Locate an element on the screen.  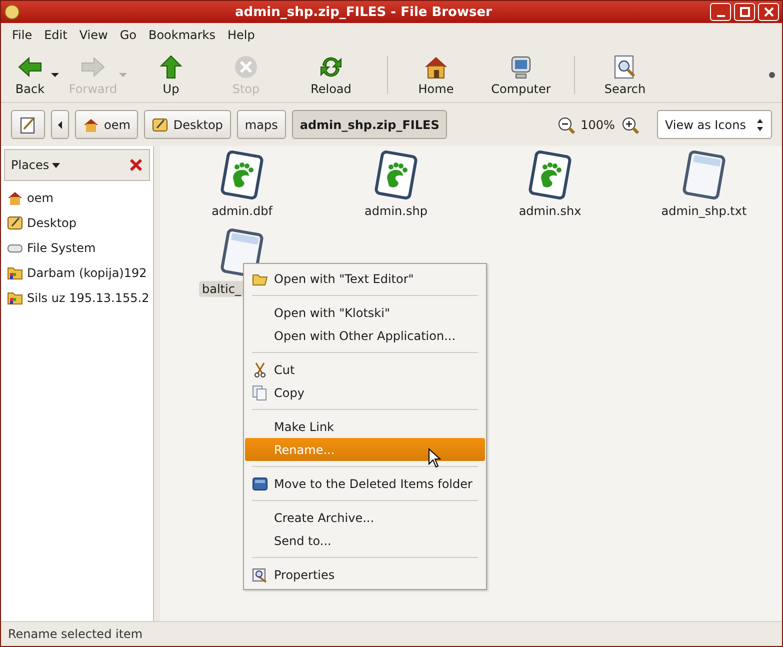
context-menu-item: Open with "Text Editor" is located at coordinates (365, 278).